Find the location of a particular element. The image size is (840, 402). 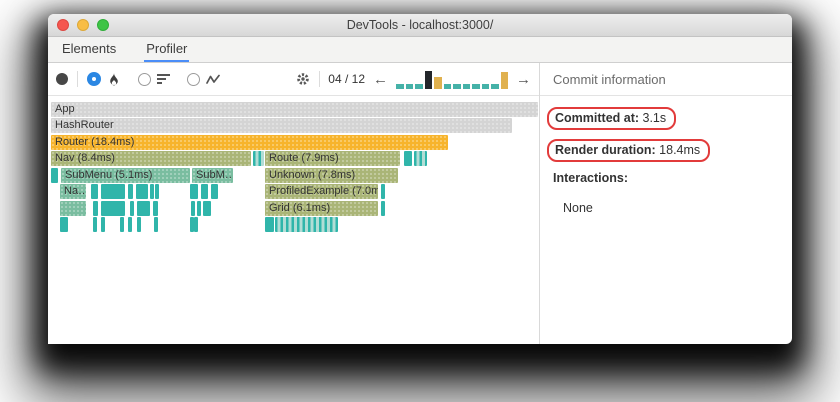

close-button is located at coordinates (63, 25).